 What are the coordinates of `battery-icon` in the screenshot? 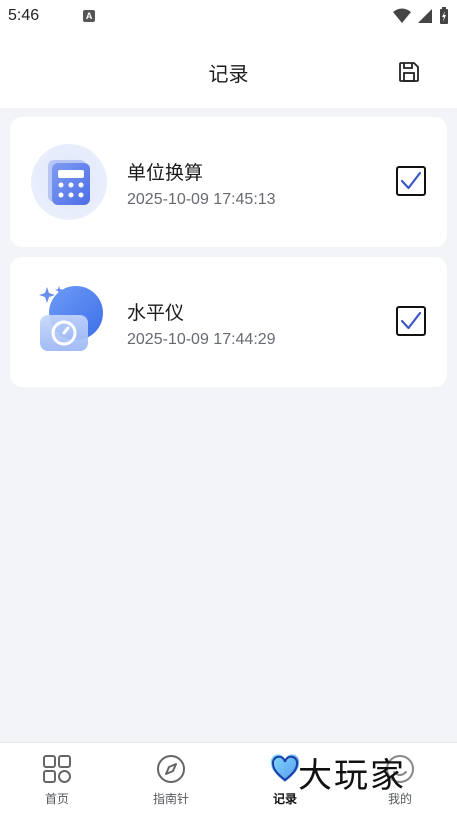 It's located at (444, 15).